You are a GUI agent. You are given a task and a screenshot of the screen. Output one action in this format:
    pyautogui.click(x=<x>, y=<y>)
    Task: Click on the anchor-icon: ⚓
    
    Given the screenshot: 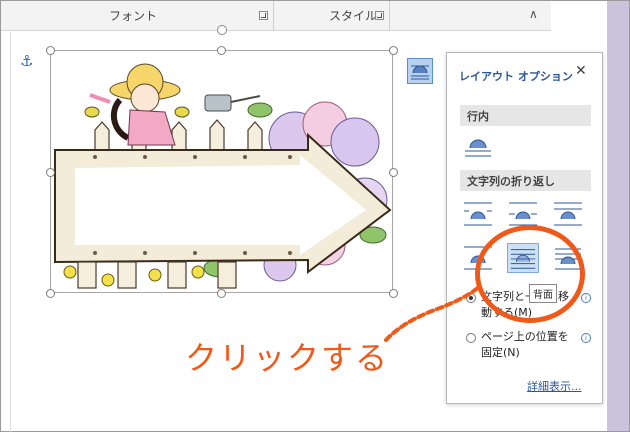 What is the action you would take?
    pyautogui.click(x=26, y=61)
    